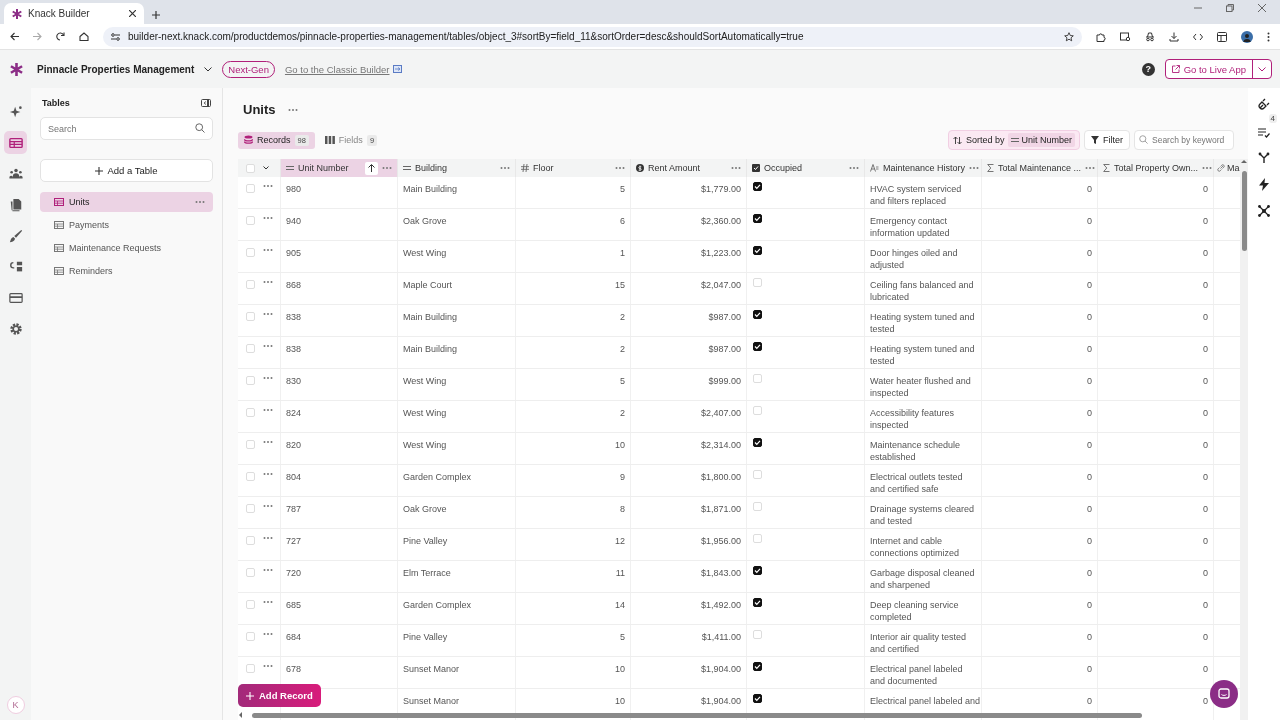 The width and height of the screenshot is (1280, 720). What do you see at coordinates (923, 168) in the screenshot?
I see `column-header: Maintenance History` at bounding box center [923, 168].